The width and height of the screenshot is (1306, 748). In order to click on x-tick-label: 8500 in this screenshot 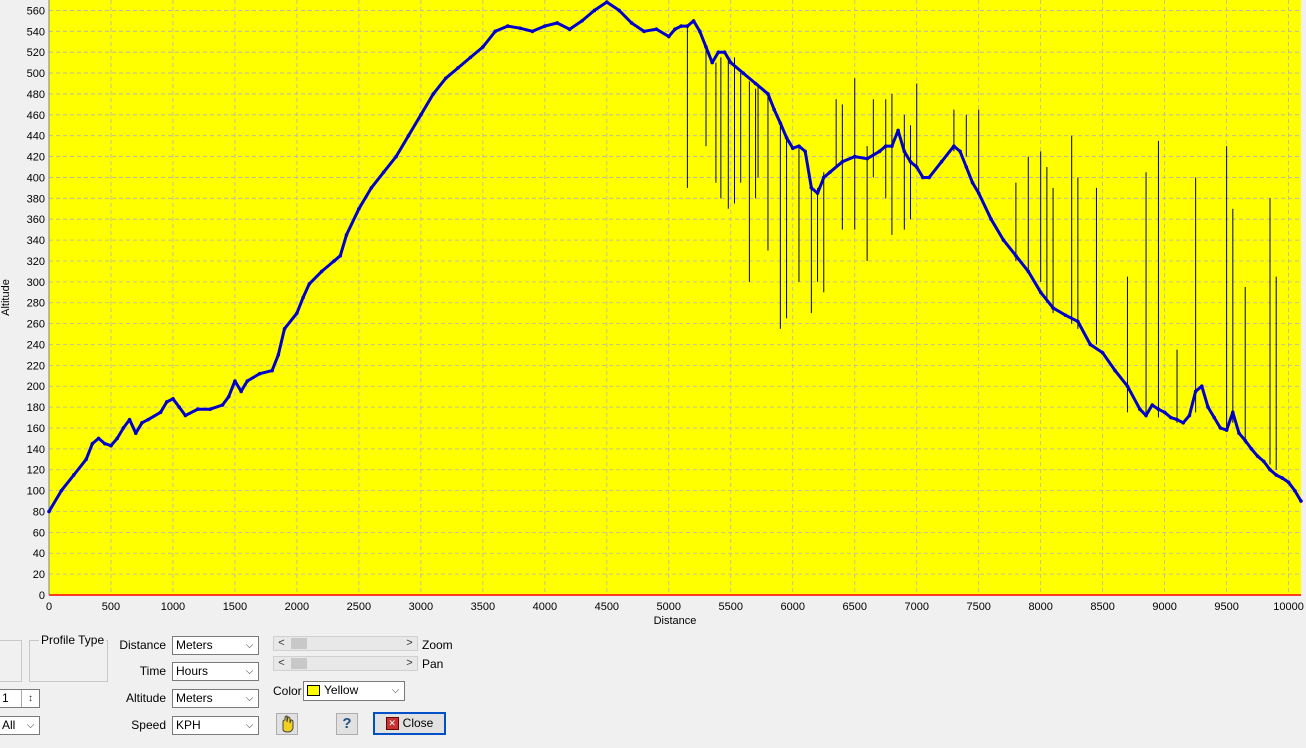, I will do `click(1102, 607)`.